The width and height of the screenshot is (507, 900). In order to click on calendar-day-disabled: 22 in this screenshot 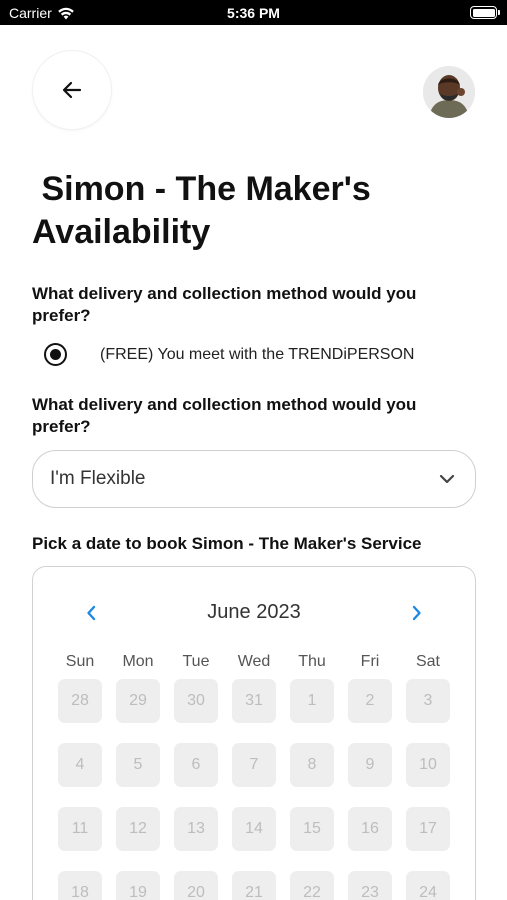, I will do `click(312, 885)`.